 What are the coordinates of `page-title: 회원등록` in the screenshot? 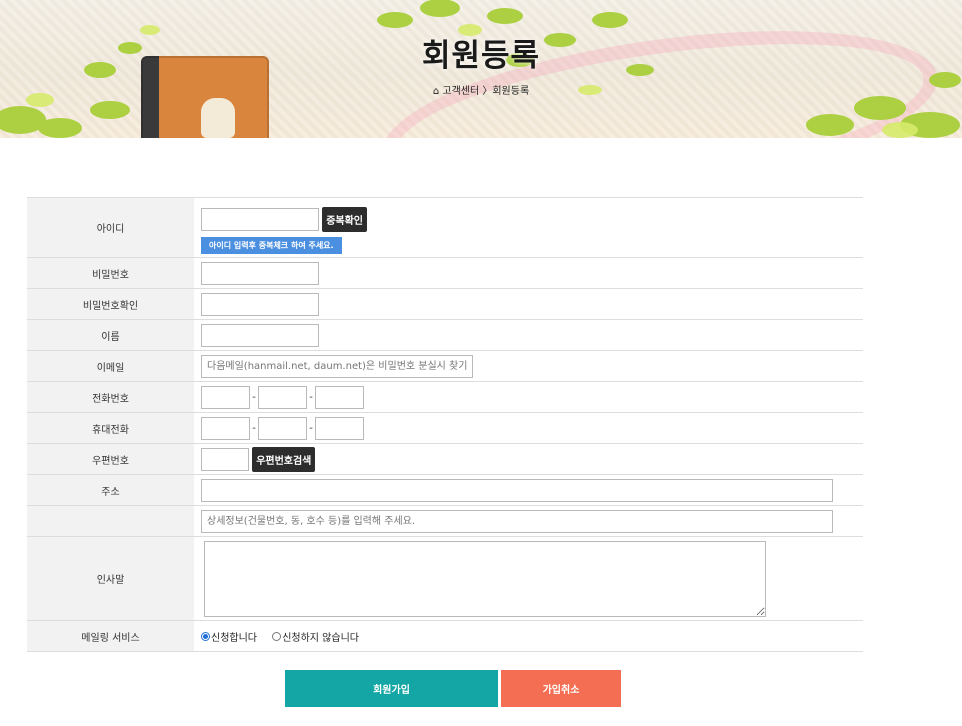 It's located at (481, 56).